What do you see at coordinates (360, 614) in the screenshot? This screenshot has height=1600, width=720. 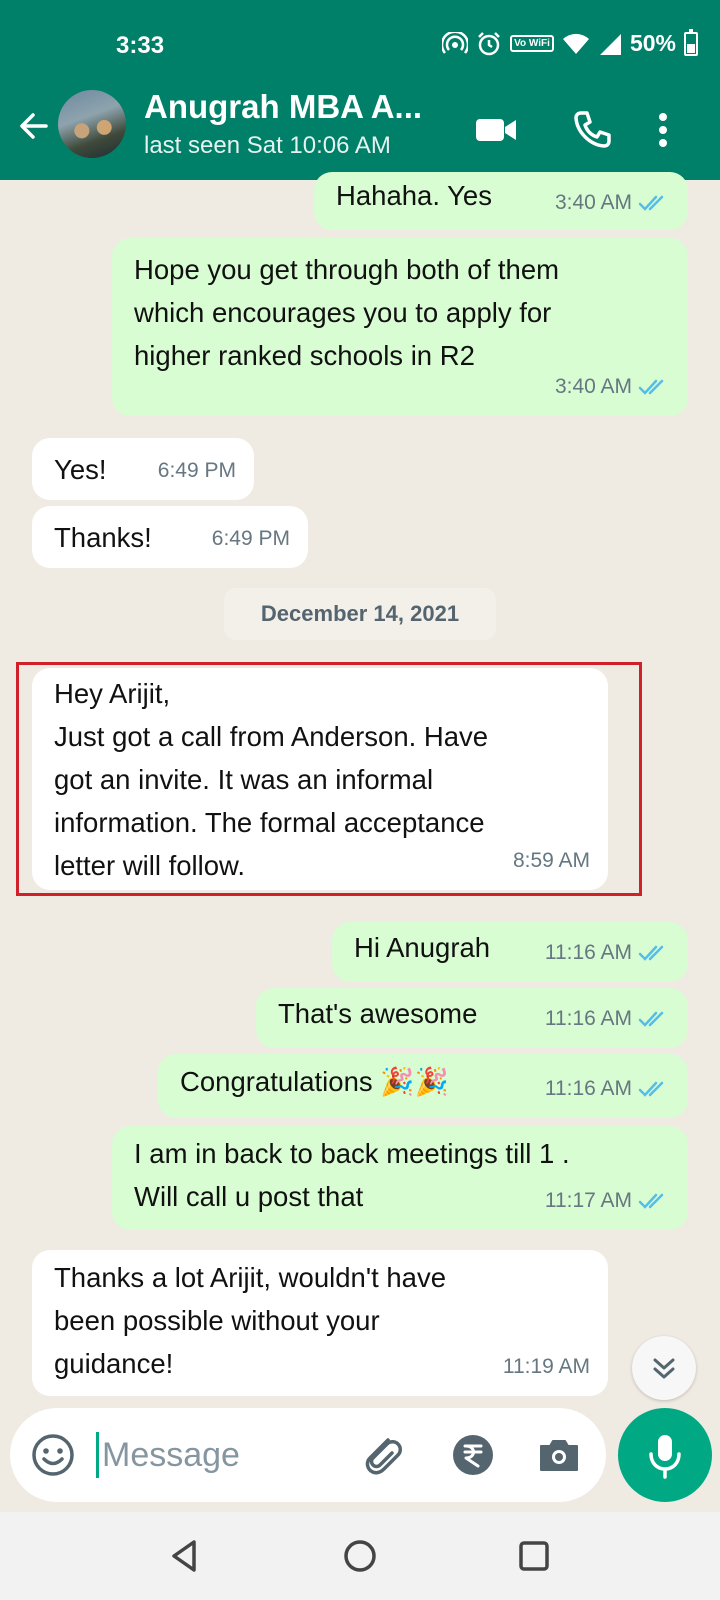 I see `date-separator: December 14, 2021` at bounding box center [360, 614].